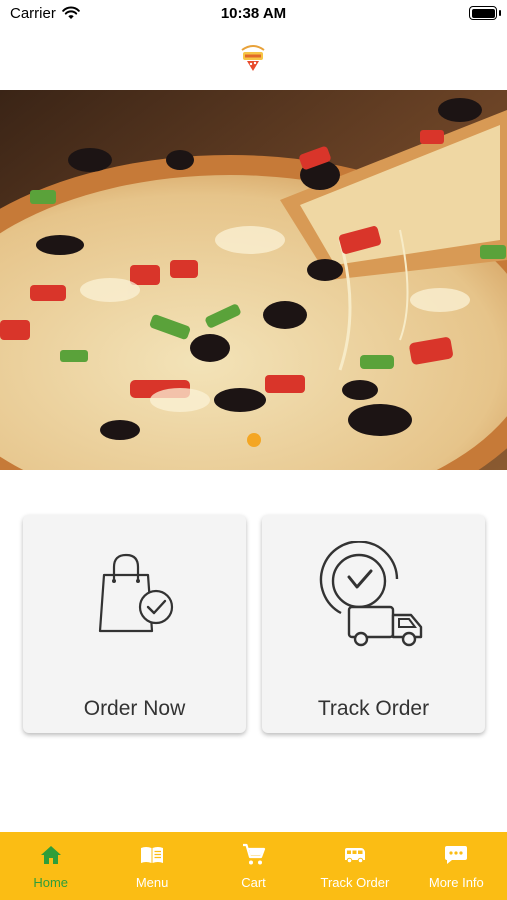 Image resolution: width=507 pixels, height=900 pixels. Describe the element at coordinates (456, 866) in the screenshot. I see `tab-more-info: More Info` at that location.